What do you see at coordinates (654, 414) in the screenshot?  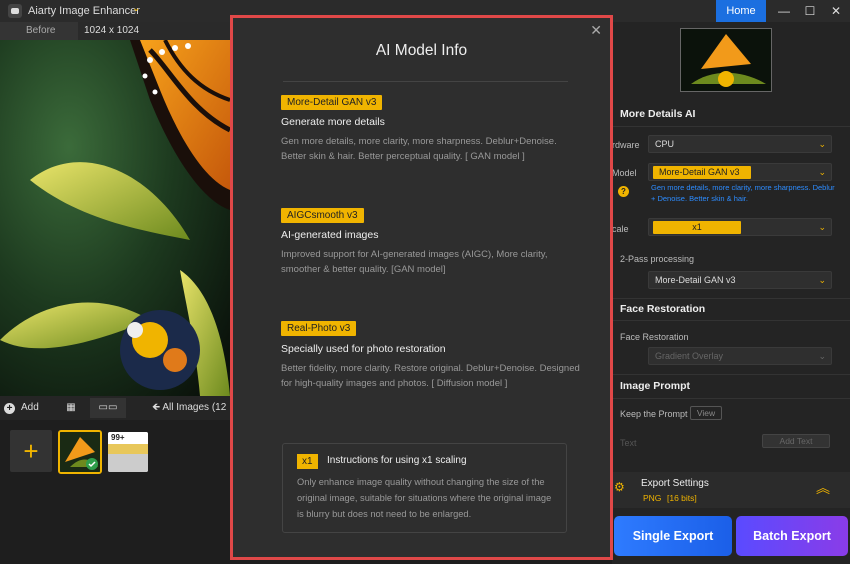 I see `keep-prompt-label: Keep the Prompt` at bounding box center [654, 414].